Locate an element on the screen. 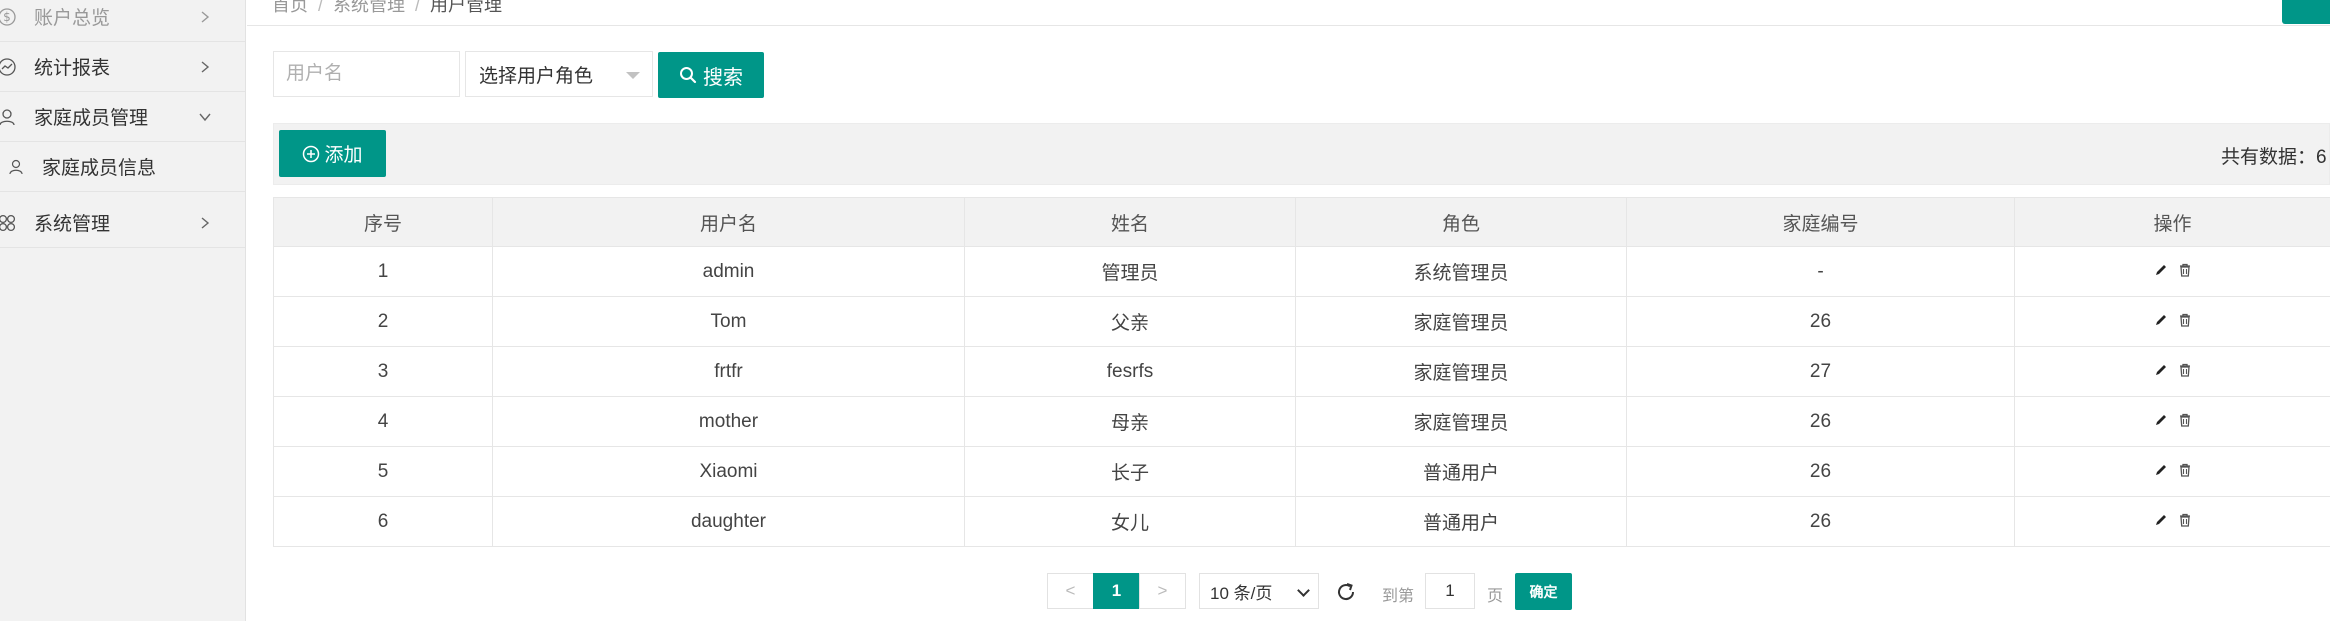  sidebar-item-family-members: 家庭成员管理 is located at coordinates (122, 117).